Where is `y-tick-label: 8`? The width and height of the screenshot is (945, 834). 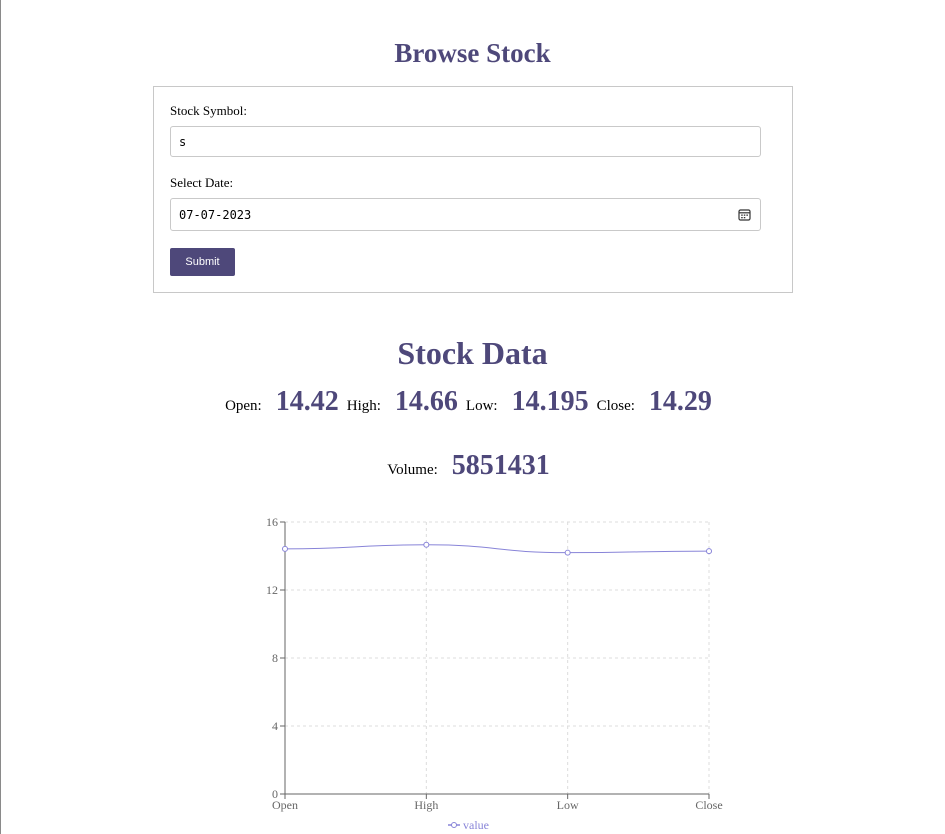
y-tick-label: 8 is located at coordinates (275, 658).